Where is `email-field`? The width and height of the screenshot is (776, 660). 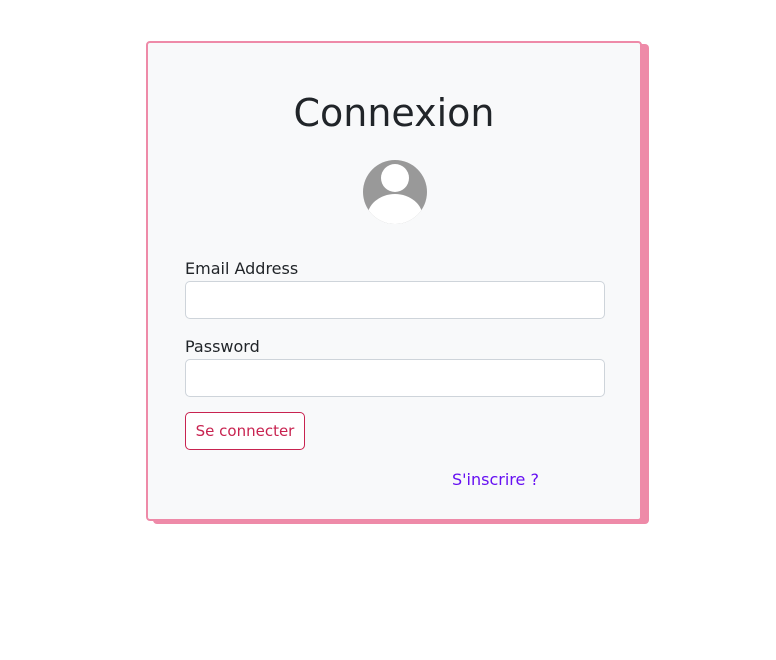 email-field is located at coordinates (395, 300).